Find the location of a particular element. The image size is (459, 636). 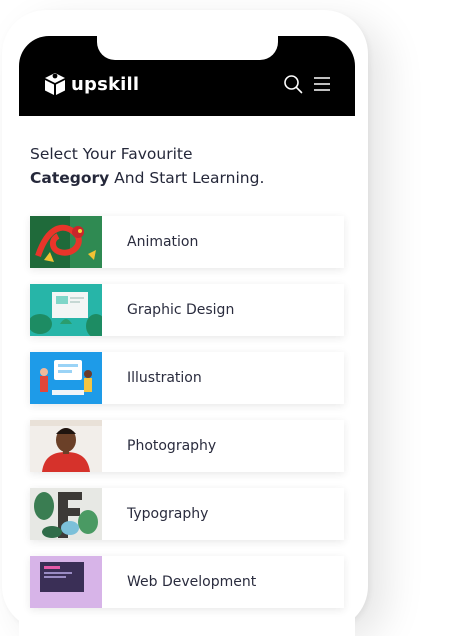

heading-emphasis: Category is located at coordinates (70, 178).